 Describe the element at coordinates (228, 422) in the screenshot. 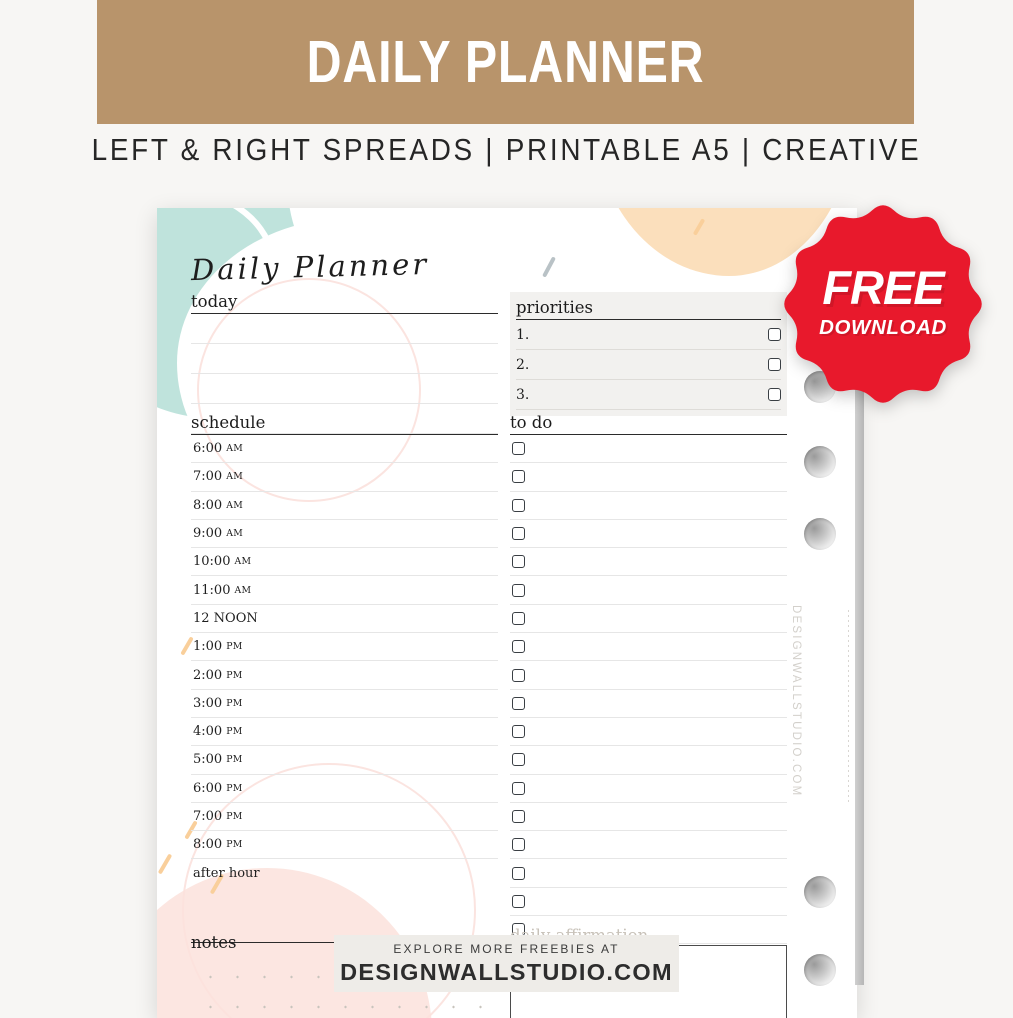

I see `schedule-heading: schedule` at that location.